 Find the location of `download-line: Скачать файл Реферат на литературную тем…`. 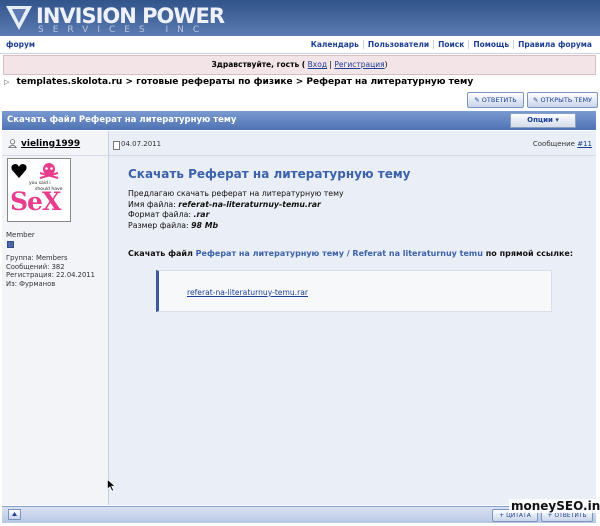

download-line: Скачать файл Реферат на литературную тем… is located at coordinates (350, 253).